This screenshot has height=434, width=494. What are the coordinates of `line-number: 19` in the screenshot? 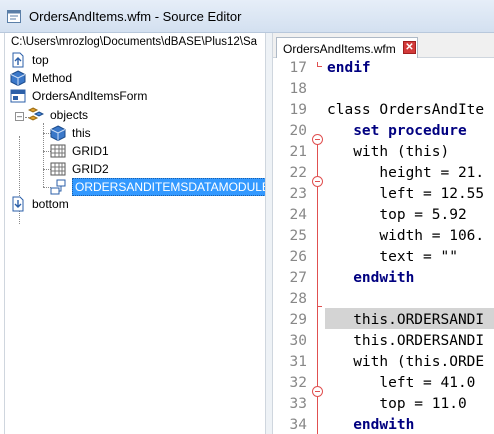 It's located at (298, 110).